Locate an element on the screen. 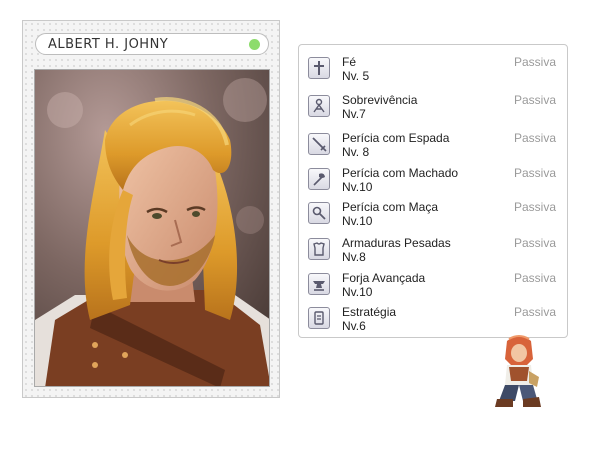 This screenshot has width=589, height=451. skill-name: Armaduras Pesadas is located at coordinates (396, 243).